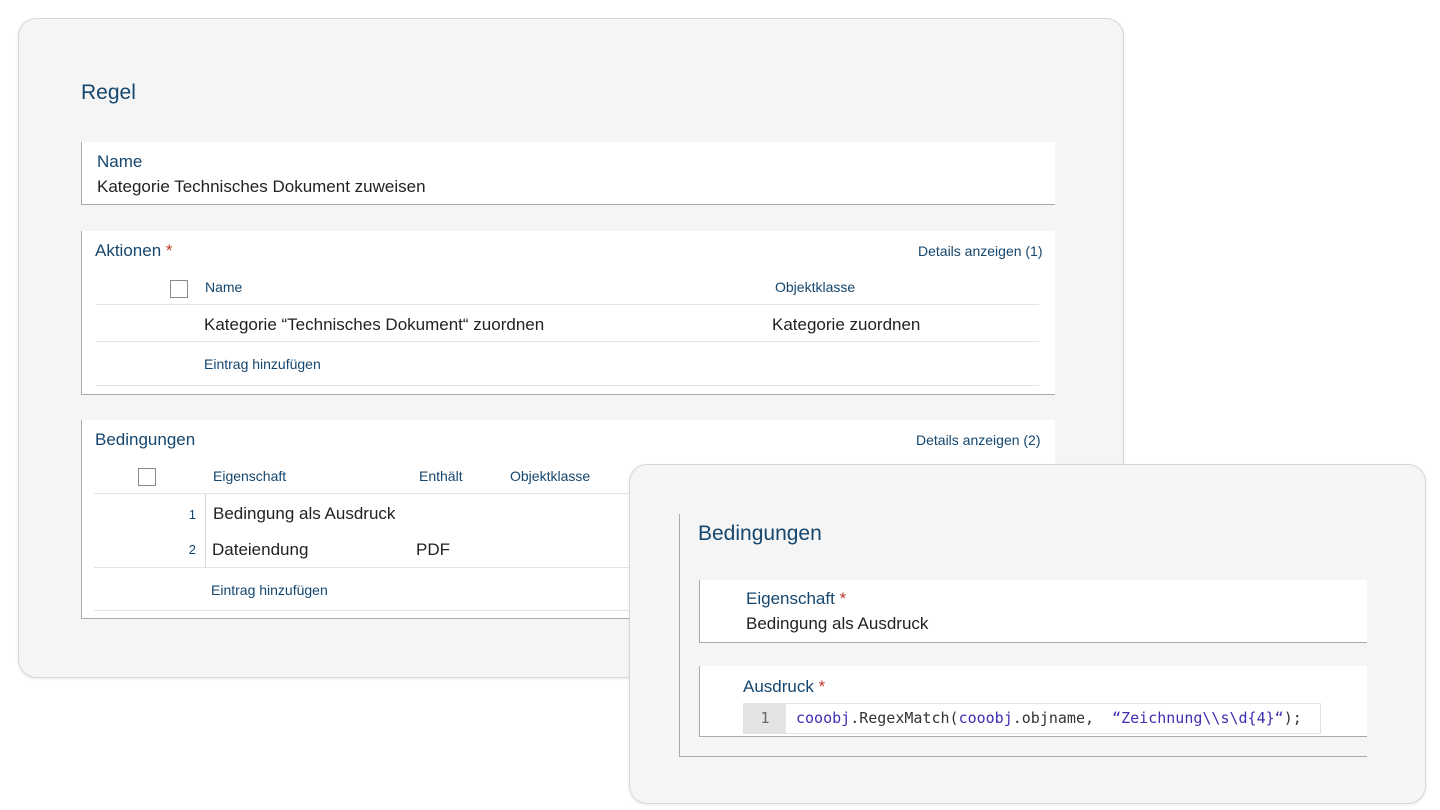 The height and width of the screenshot is (810, 1440). I want to click on property-label-text: Eigenschaft, so click(790, 598).